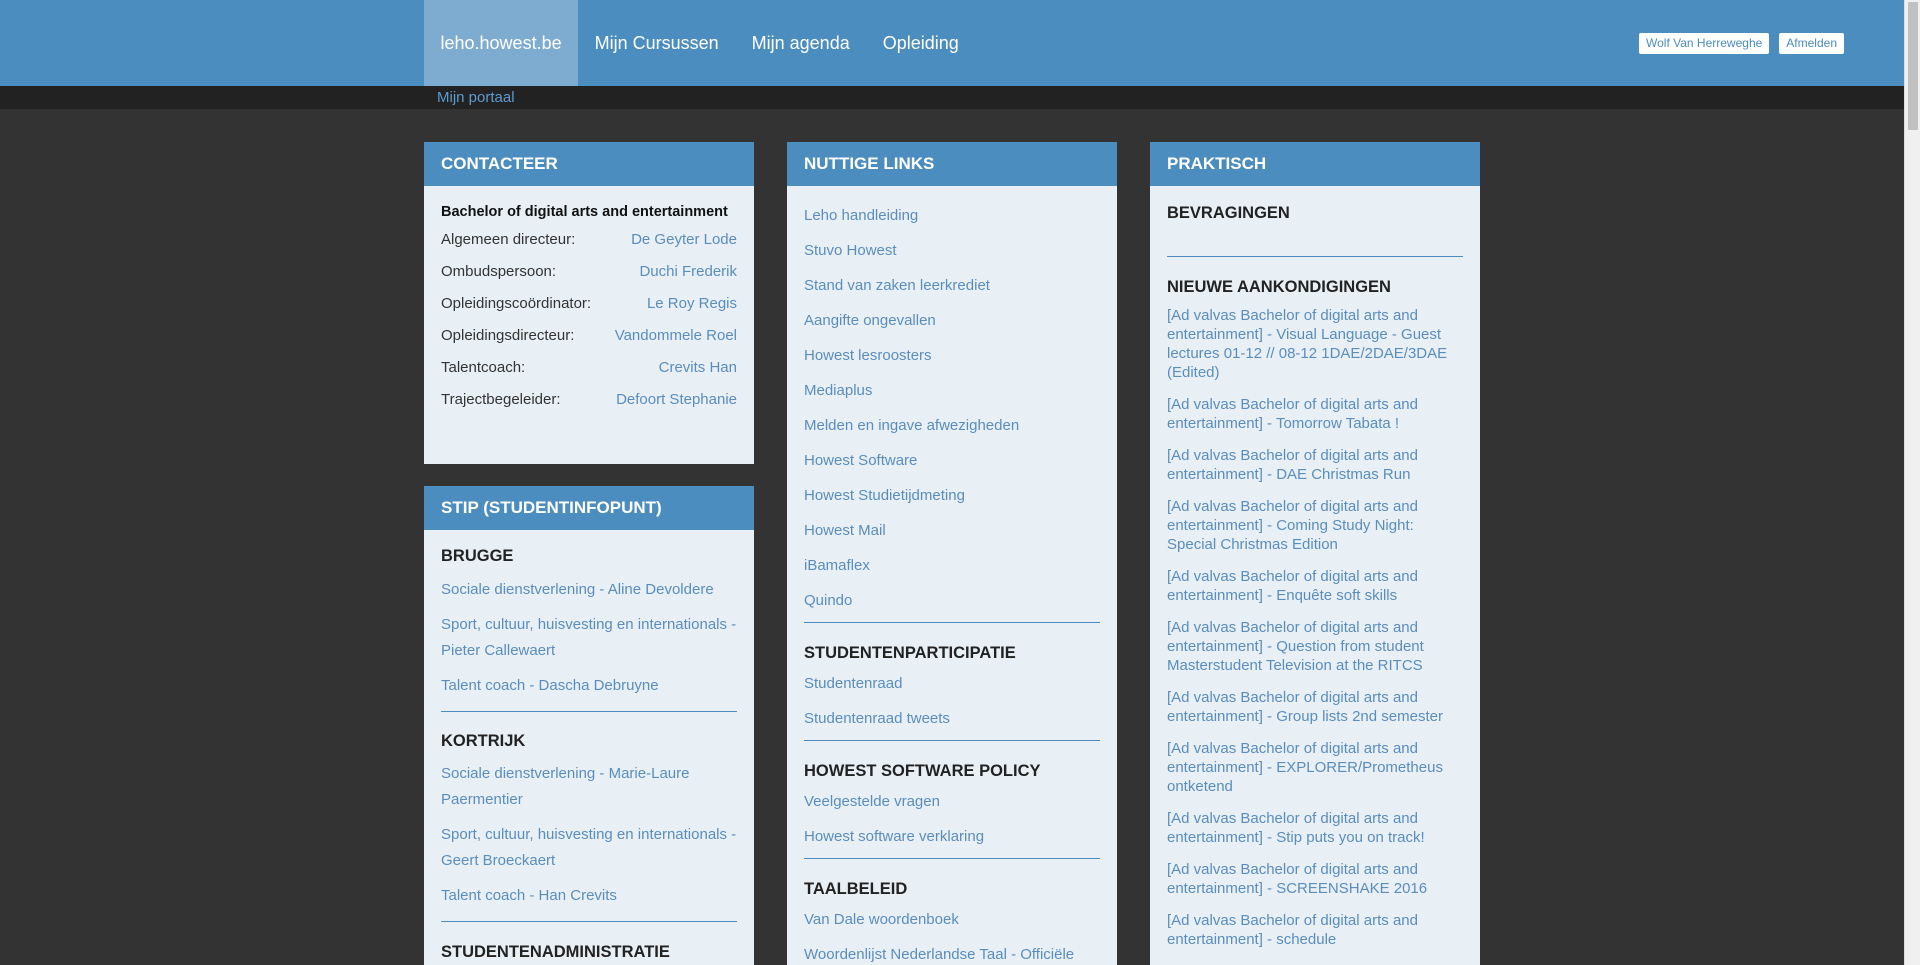 Image resolution: width=1920 pixels, height=965 pixels. Describe the element at coordinates (483, 367) in the screenshot. I see `contact-label: Talentcoach:` at that location.